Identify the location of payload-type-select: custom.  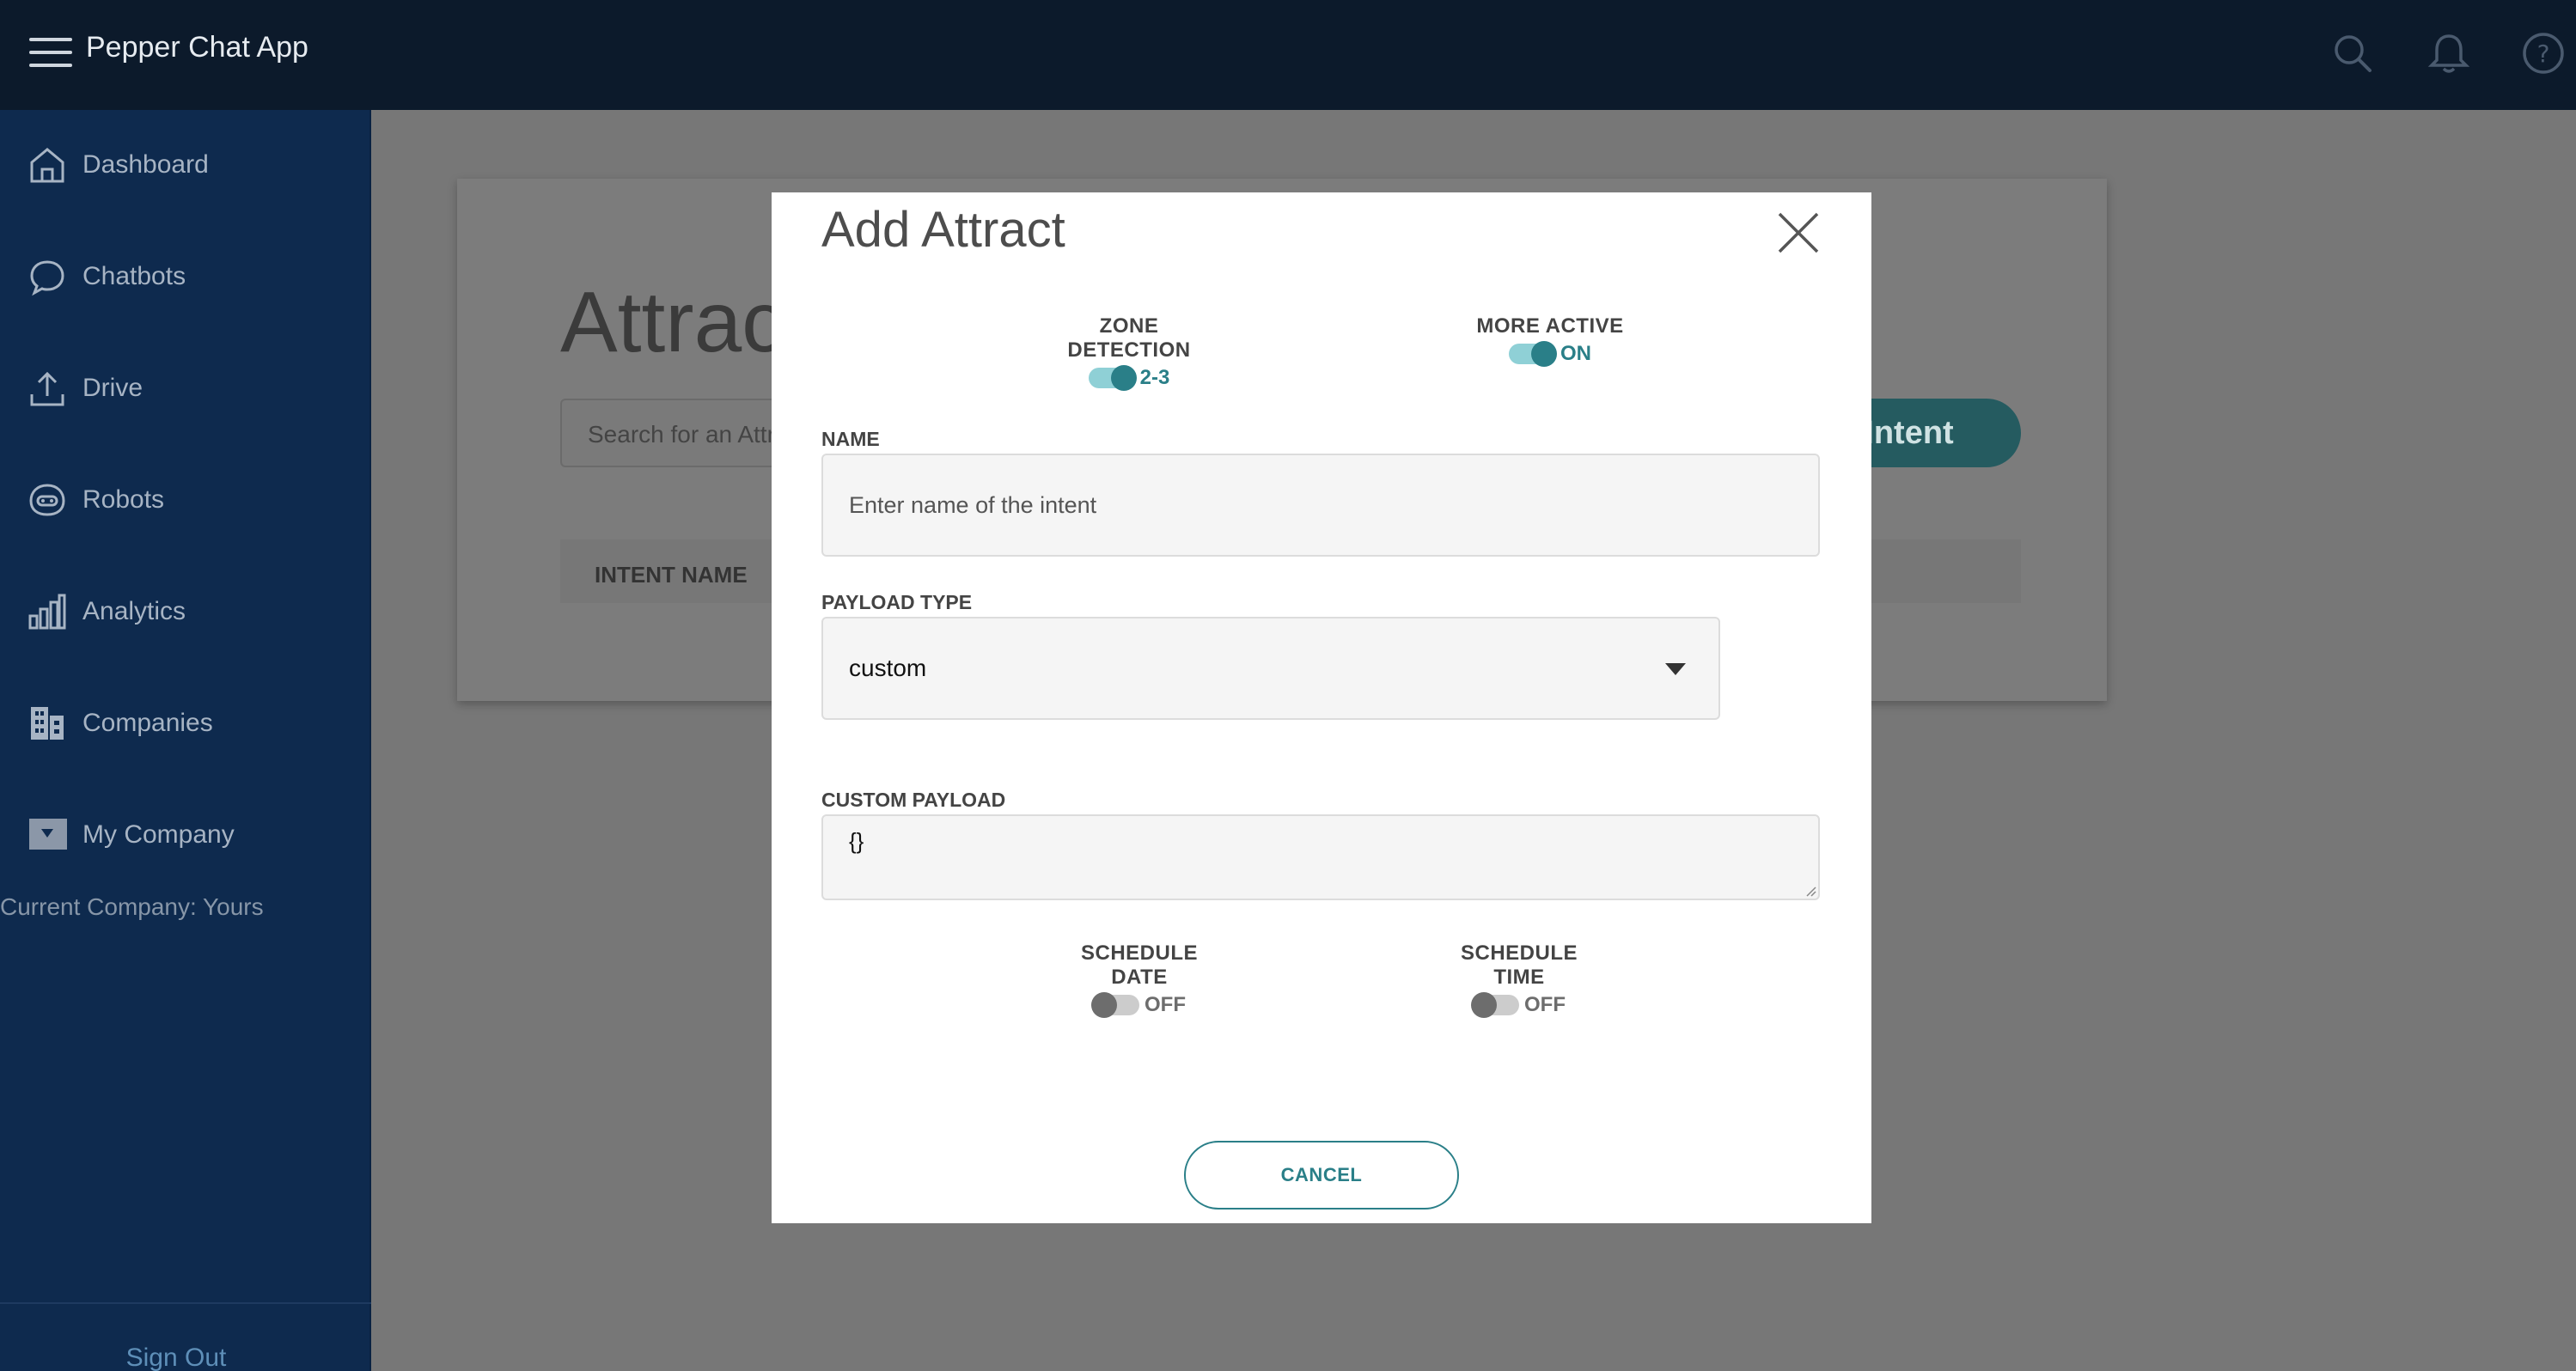
(1270, 668).